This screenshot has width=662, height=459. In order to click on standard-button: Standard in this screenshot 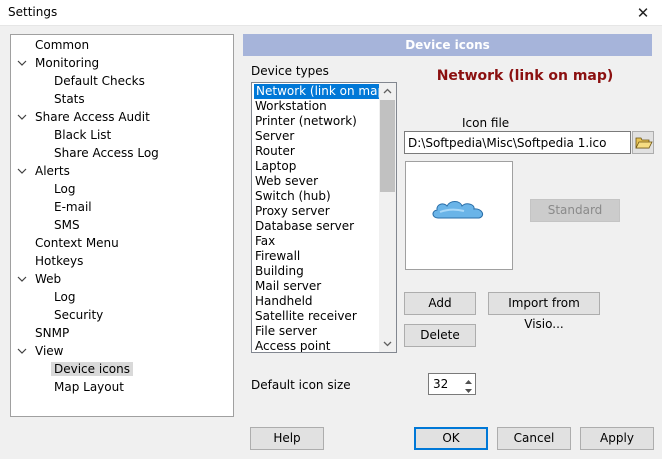, I will do `click(575, 210)`.